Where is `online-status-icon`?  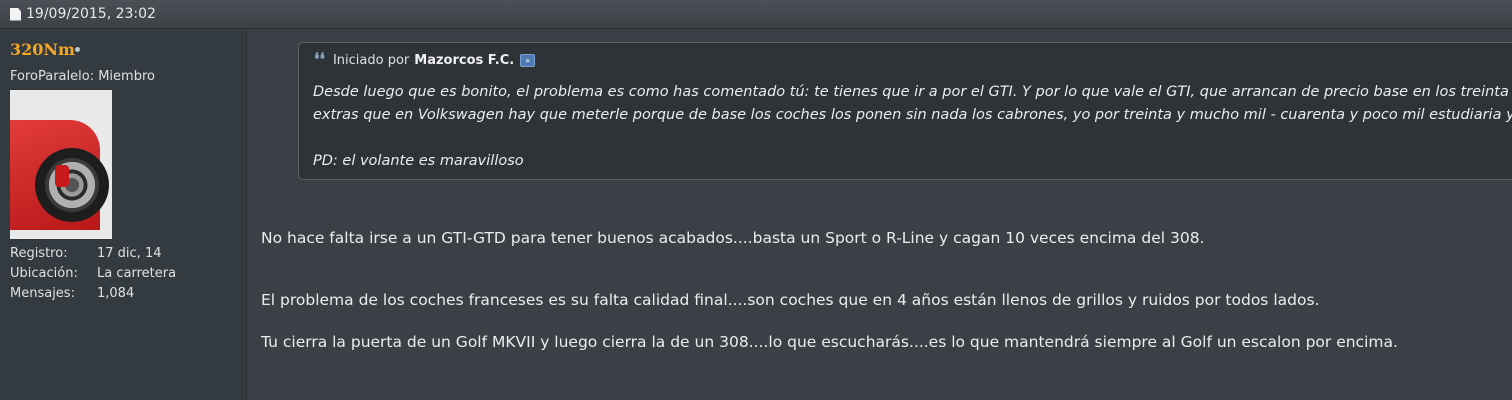 online-status-icon is located at coordinates (77, 49).